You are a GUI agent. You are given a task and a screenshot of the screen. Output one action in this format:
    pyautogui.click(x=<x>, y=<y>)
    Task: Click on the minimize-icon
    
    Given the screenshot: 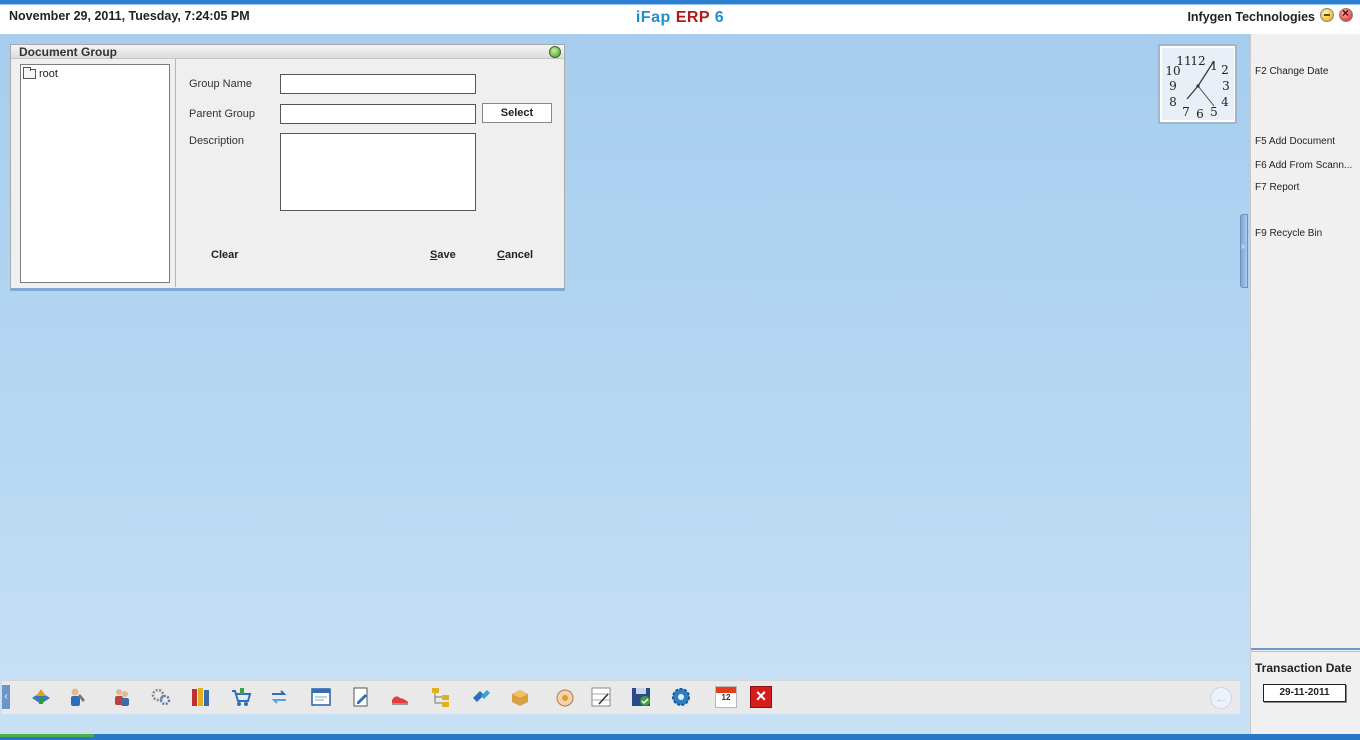 What is the action you would take?
    pyautogui.click(x=1327, y=15)
    